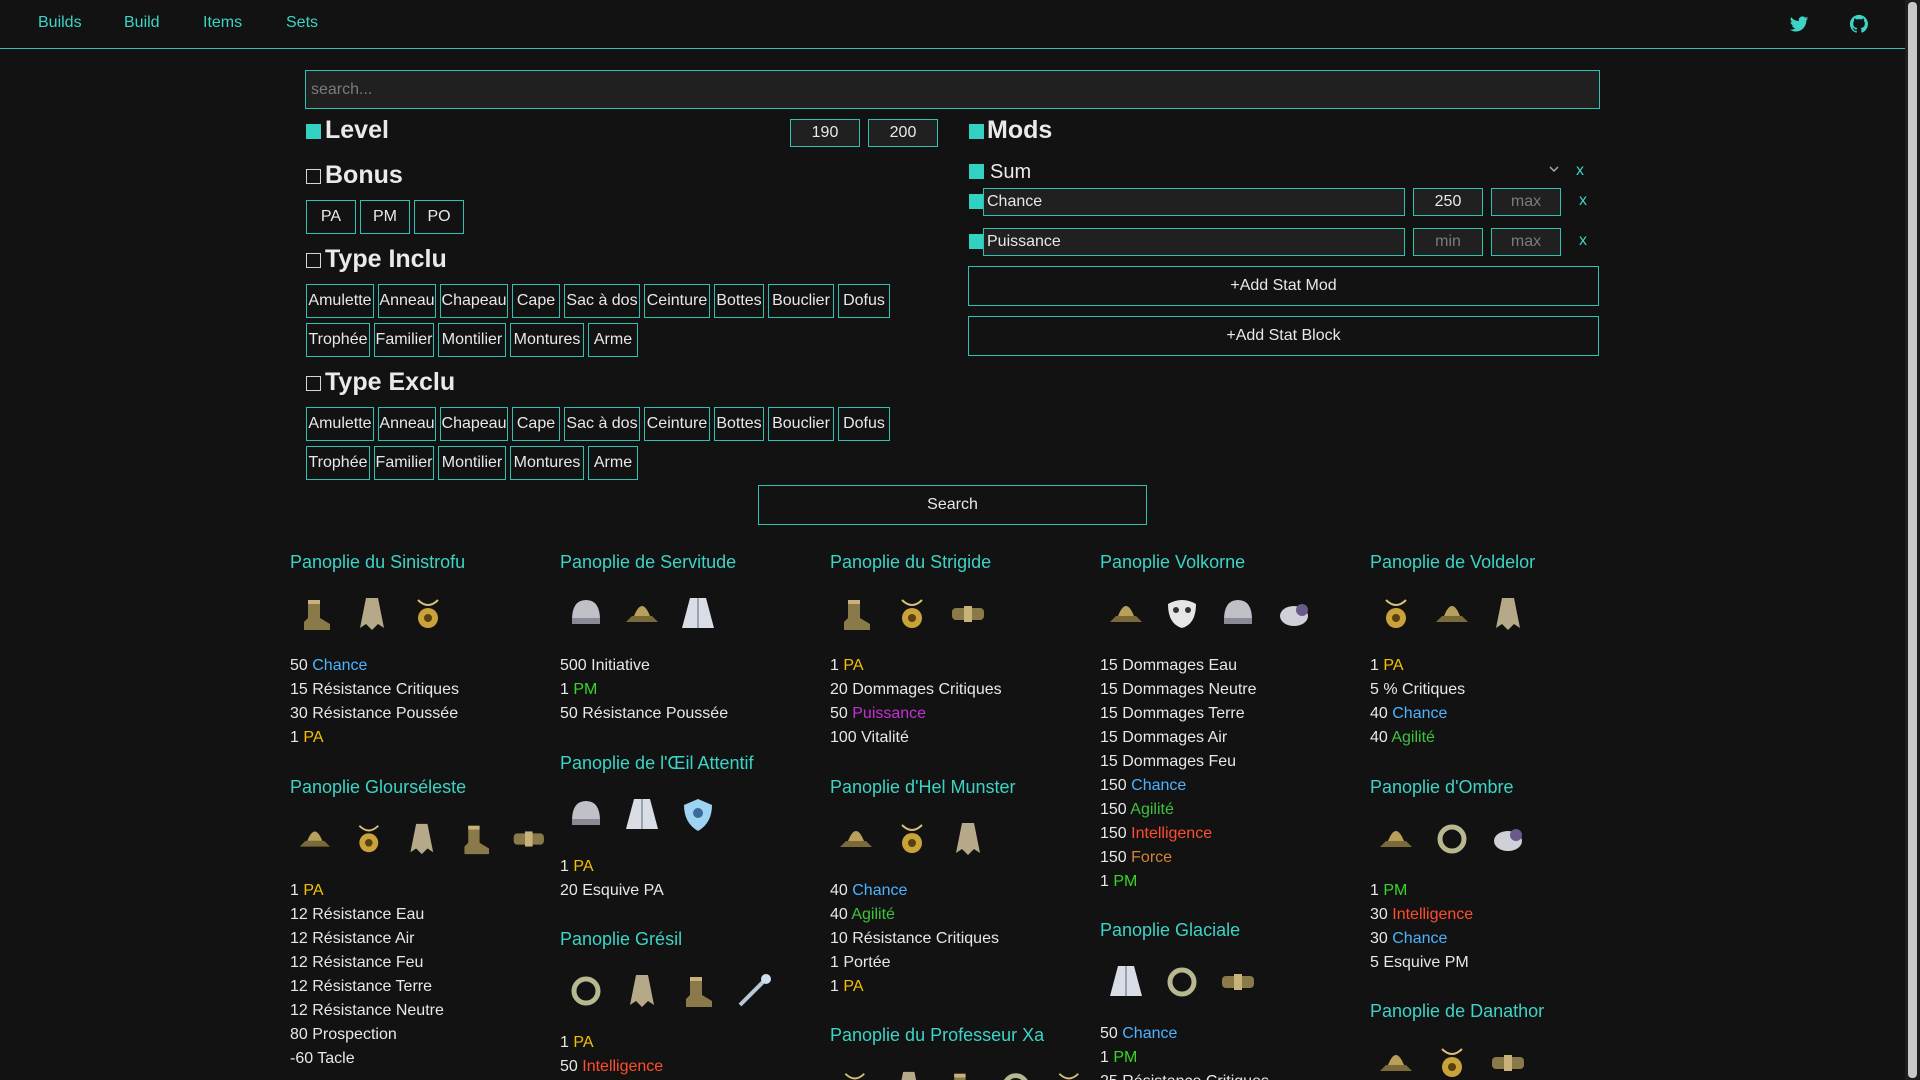  What do you see at coordinates (420, 791) in the screenshot?
I see `set-title-link: Panoplie Glourséleste` at bounding box center [420, 791].